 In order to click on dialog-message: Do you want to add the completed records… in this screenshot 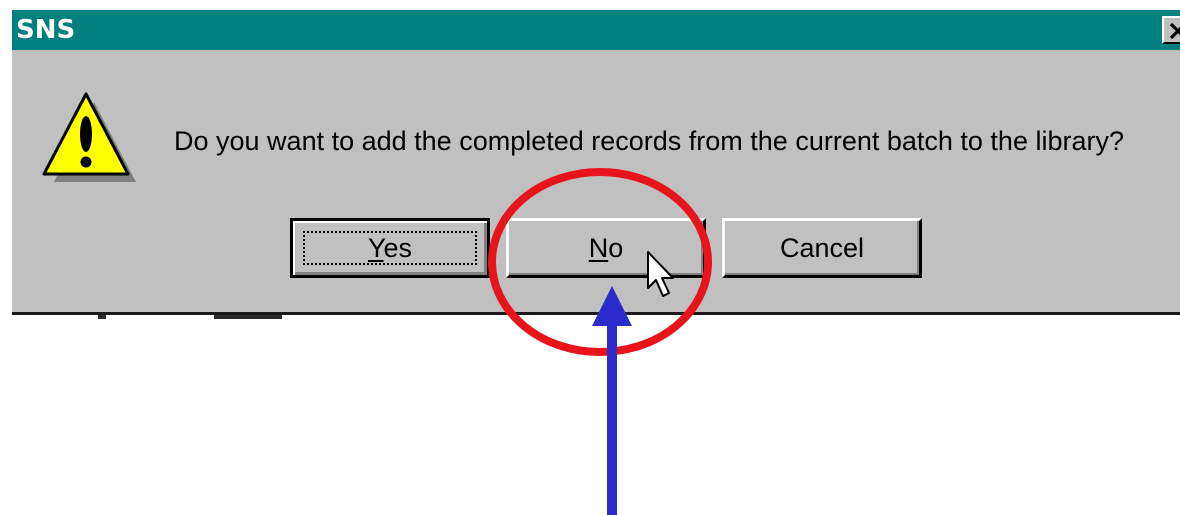, I will do `click(649, 141)`.